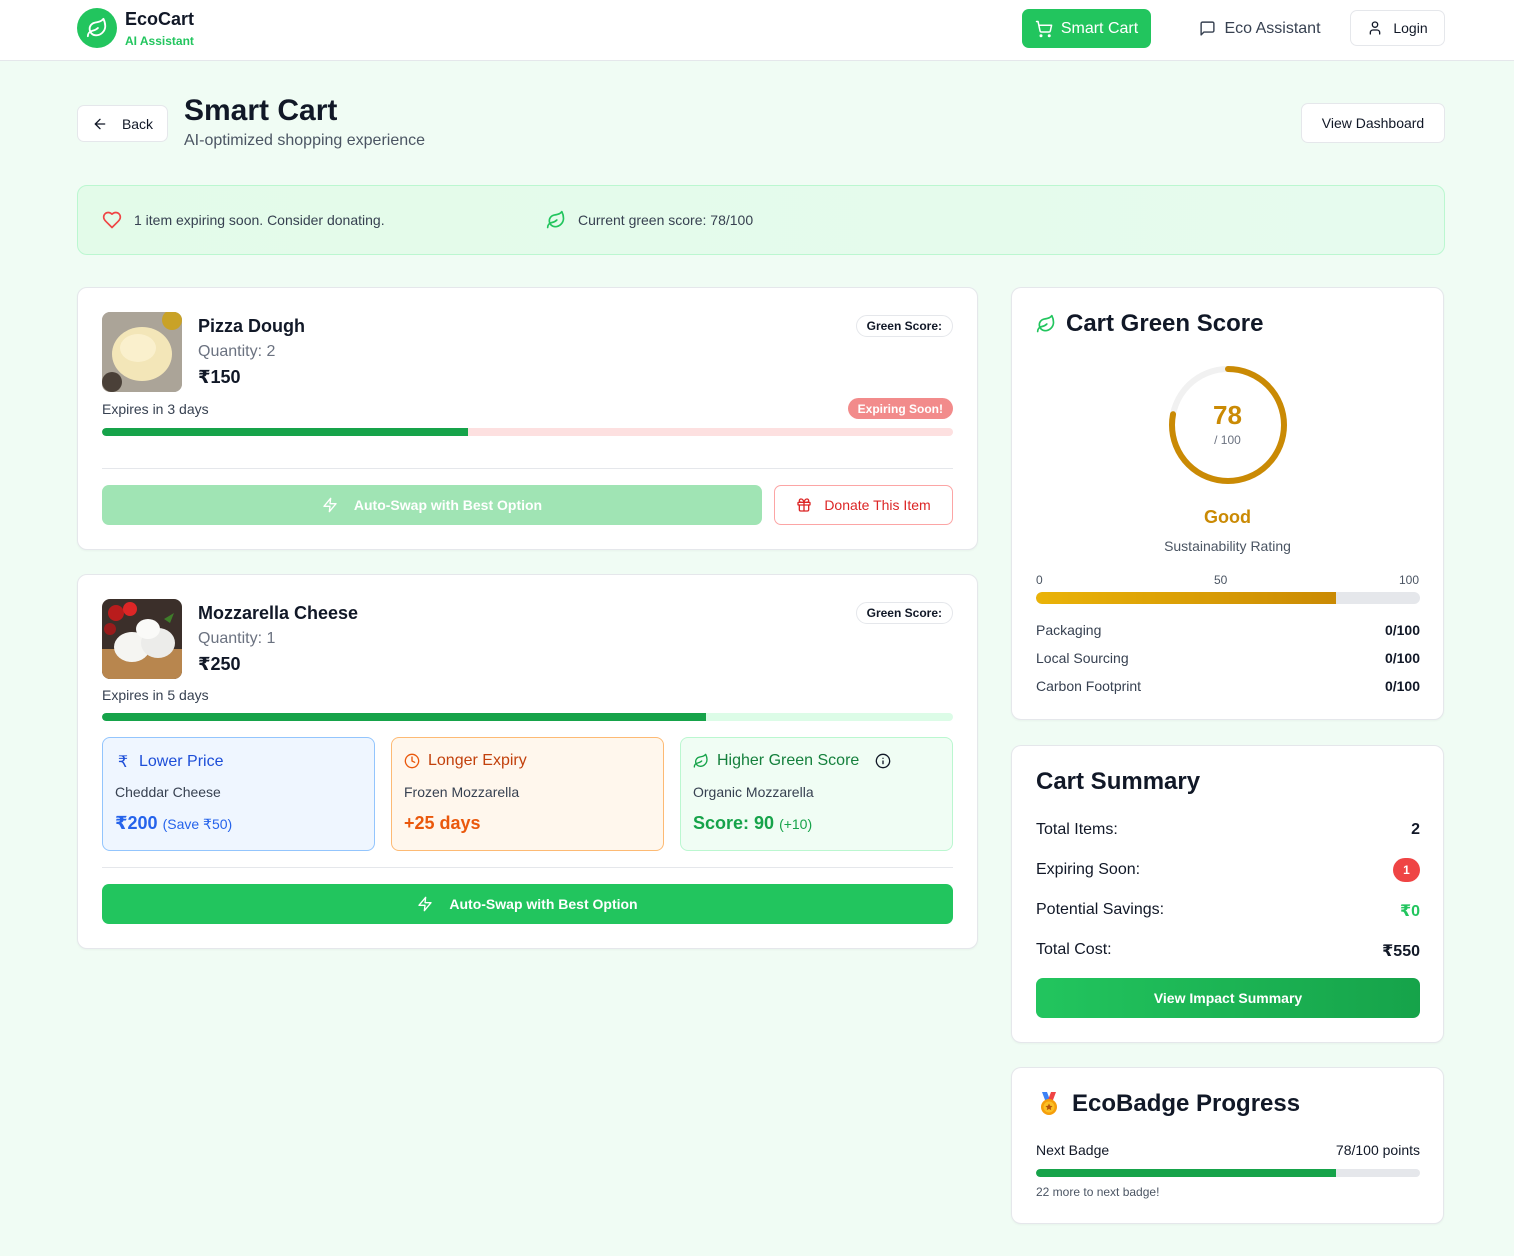  What do you see at coordinates (904, 613) in the screenshot?
I see `green-score-badge: Green Score:` at bounding box center [904, 613].